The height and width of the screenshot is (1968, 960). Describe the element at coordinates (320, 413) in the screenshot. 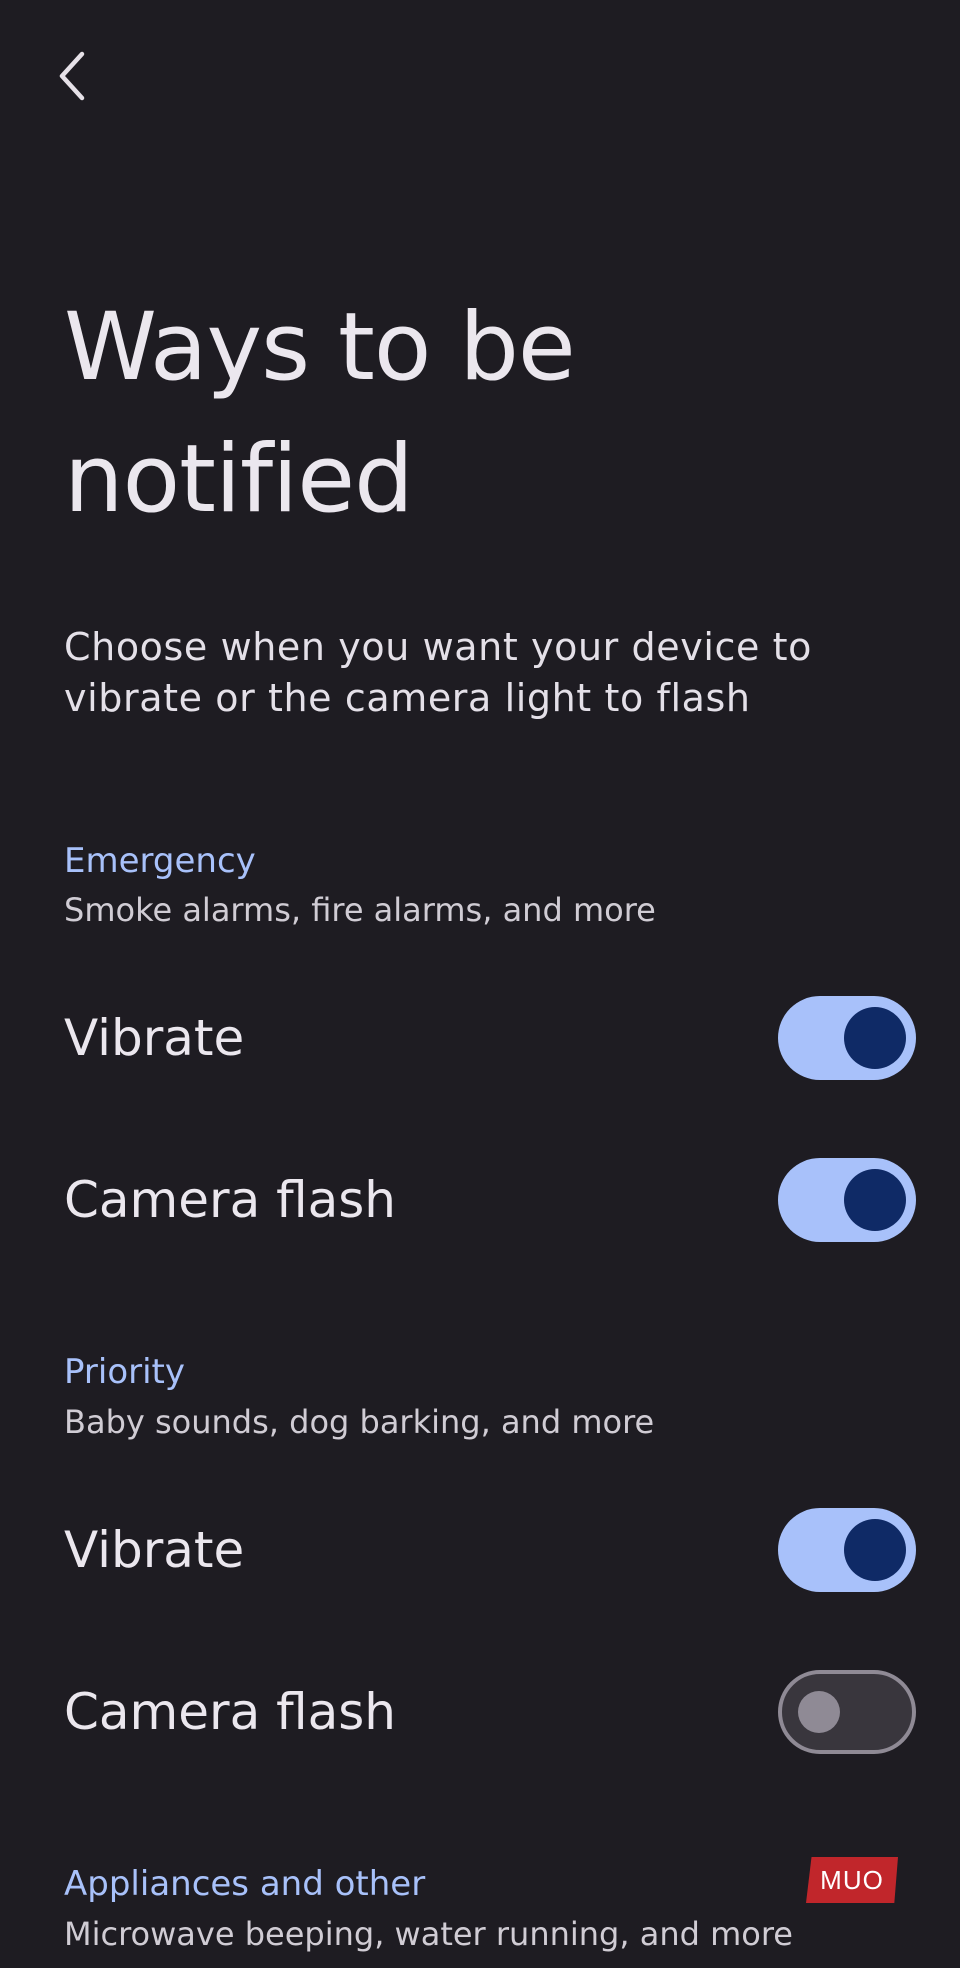

I see `page-title: Ways to be notified` at that location.